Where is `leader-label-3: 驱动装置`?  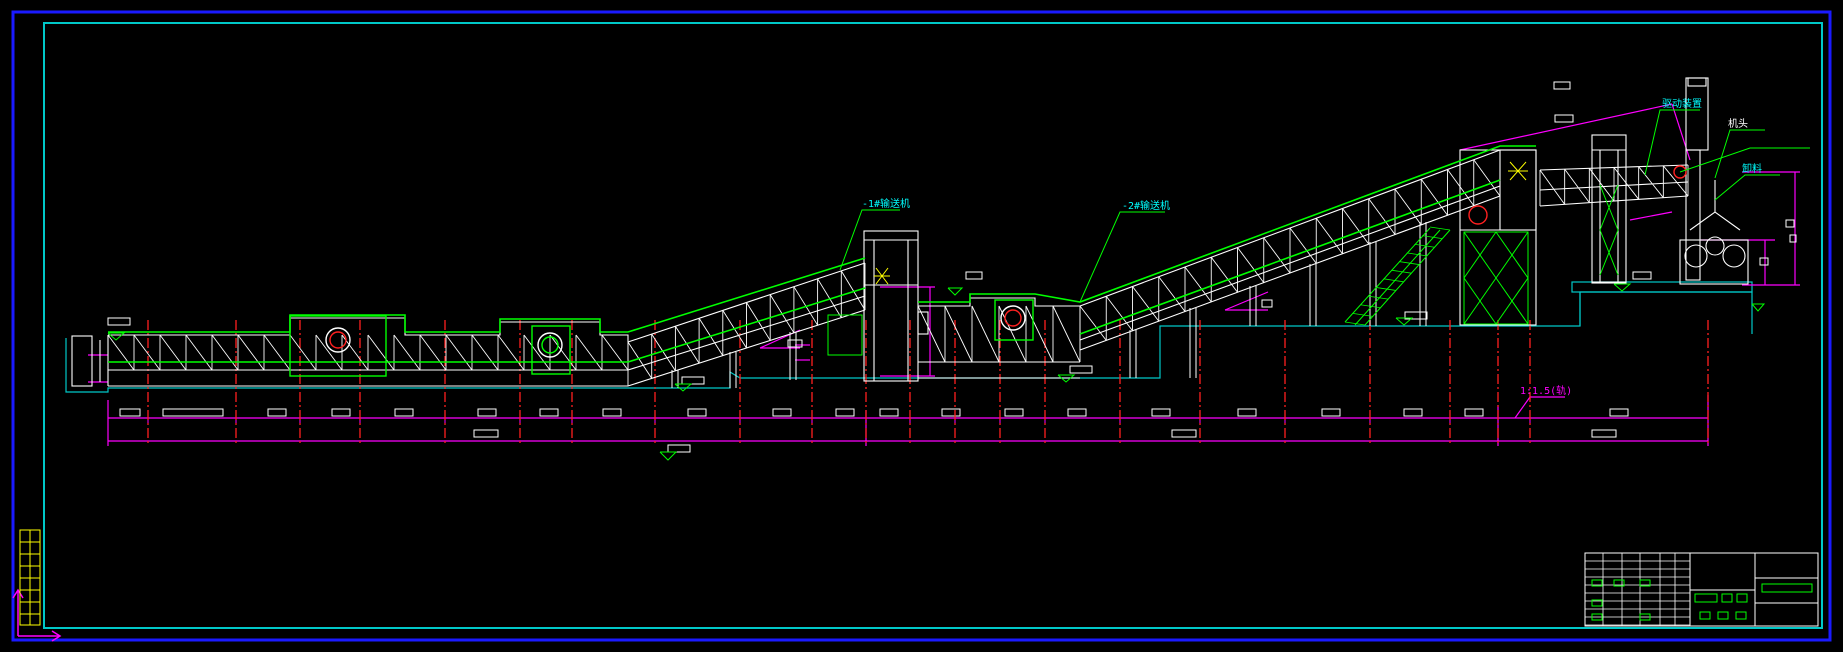 leader-label-3: 驱动装置 is located at coordinates (1682, 103).